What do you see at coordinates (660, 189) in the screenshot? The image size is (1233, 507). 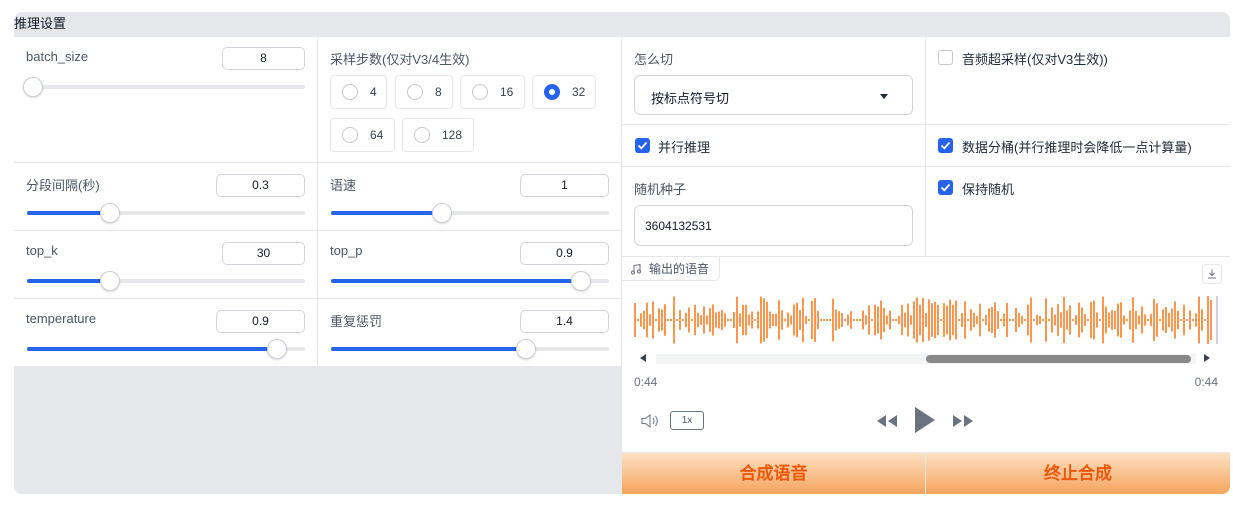 I see `random-seed-label: 随机种子` at bounding box center [660, 189].